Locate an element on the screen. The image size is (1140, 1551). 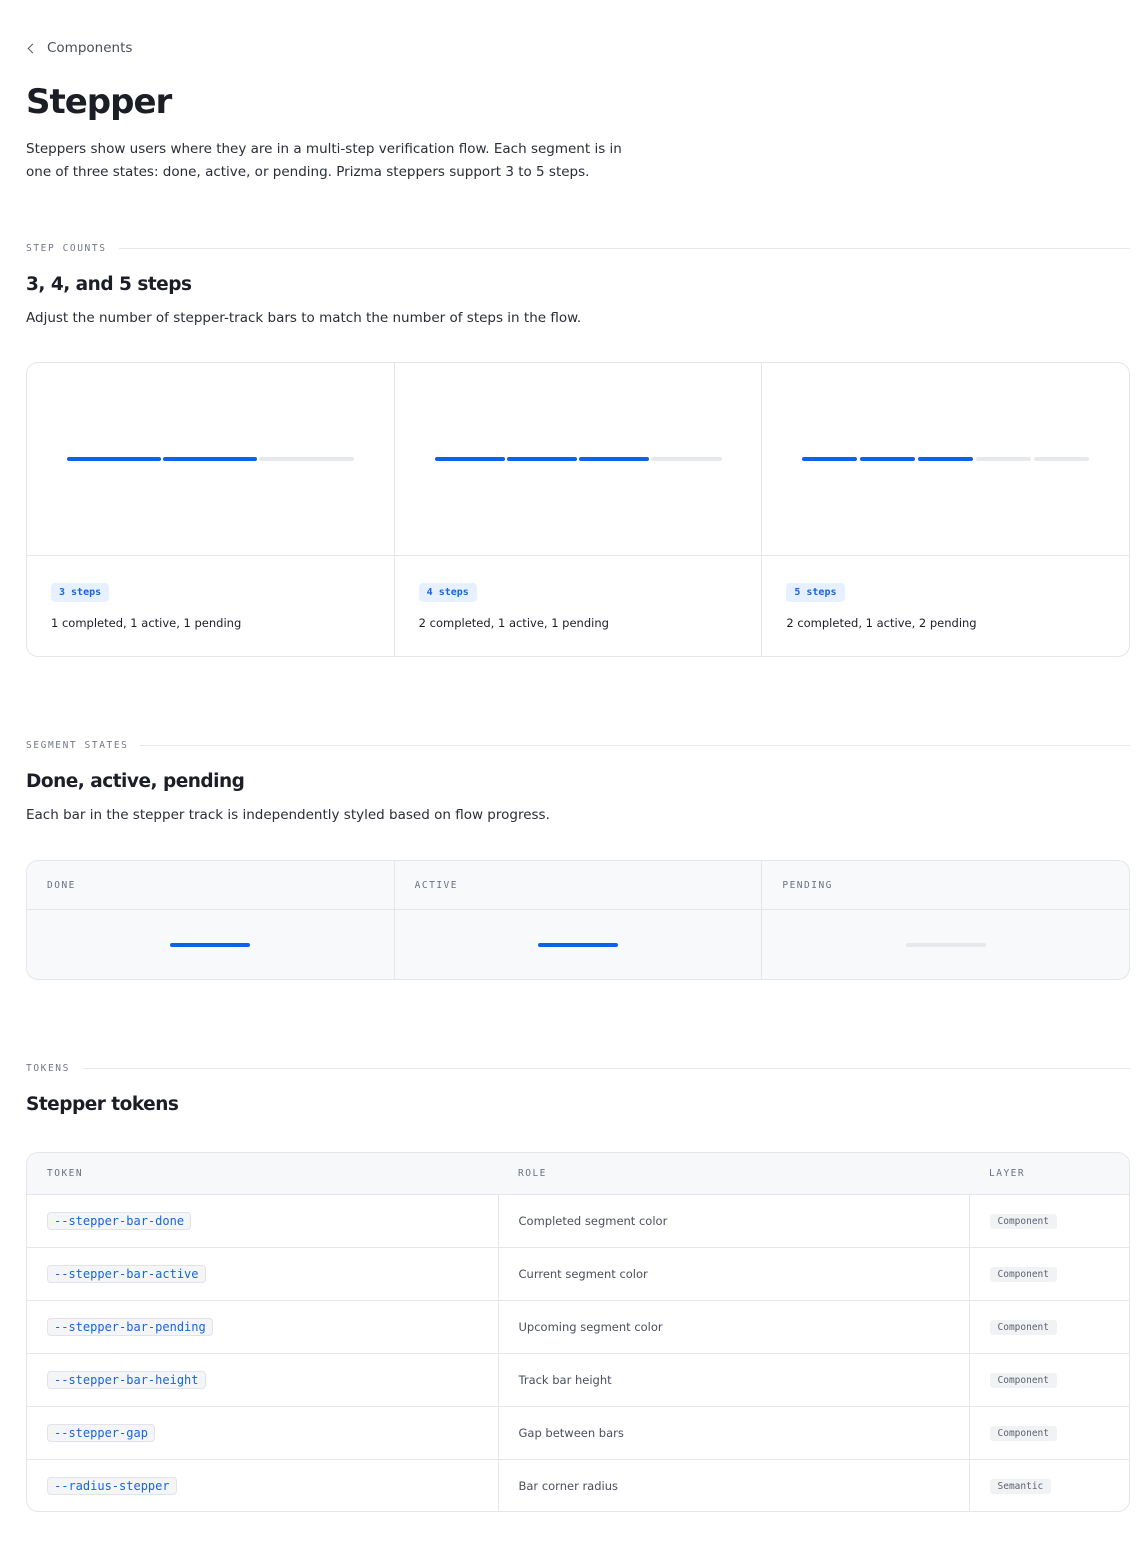
table-header-row: TOKEN ROLE LAYER is located at coordinates (578, 1174).